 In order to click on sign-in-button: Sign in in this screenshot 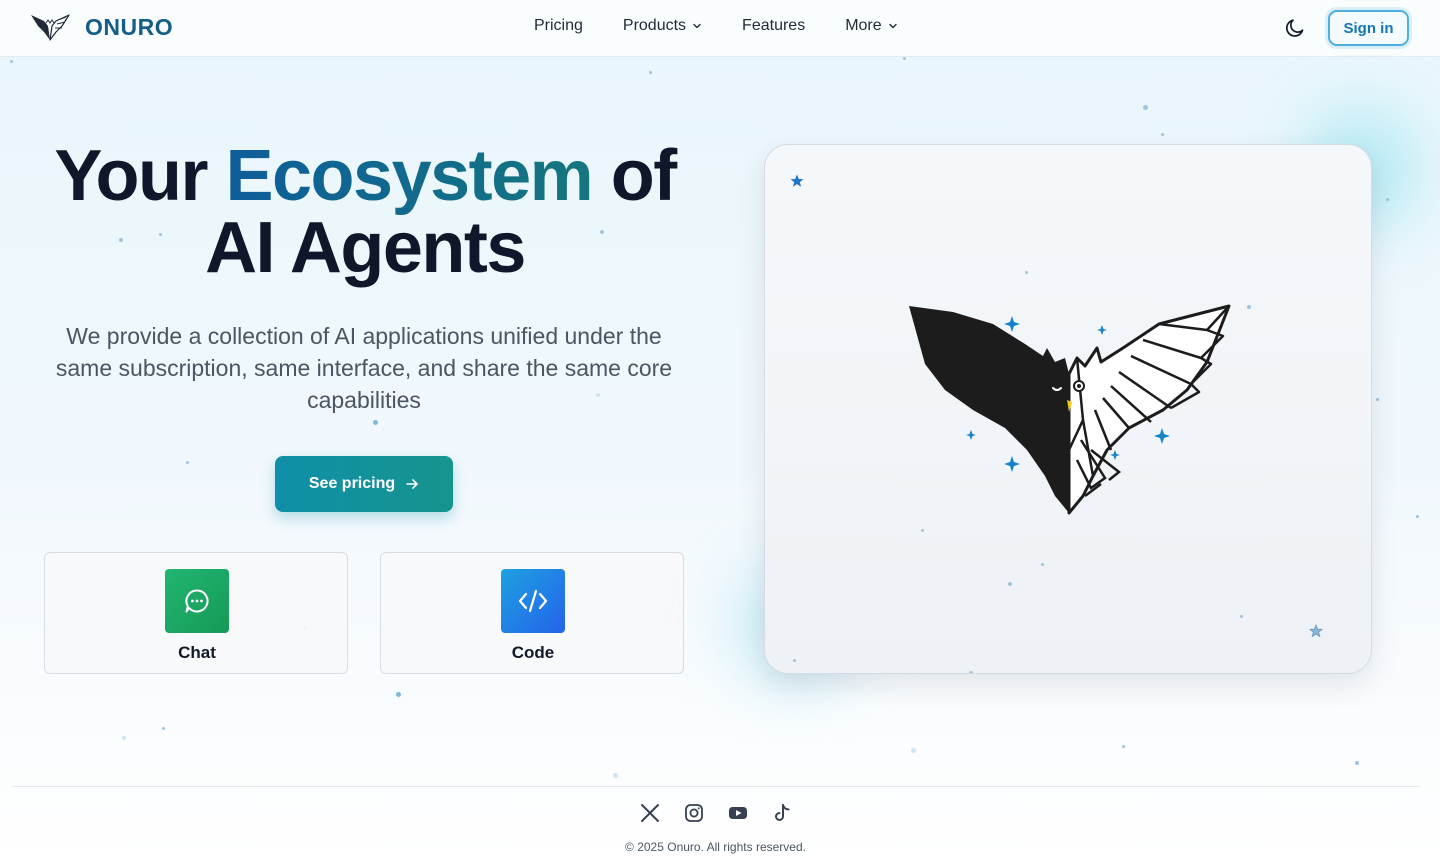, I will do `click(1368, 28)`.